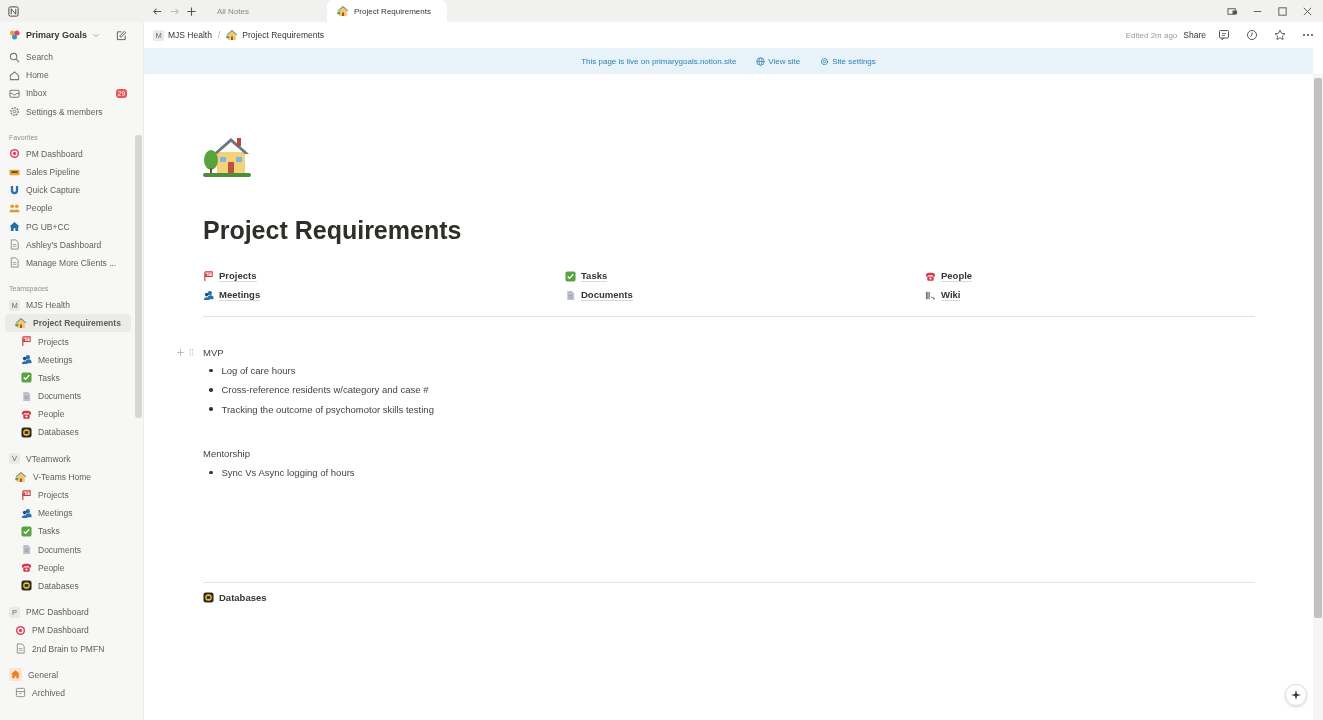 The image size is (1323, 720). Describe the element at coordinates (68, 476) in the screenshot. I see `sidebar-item: V-Teams Home` at that location.